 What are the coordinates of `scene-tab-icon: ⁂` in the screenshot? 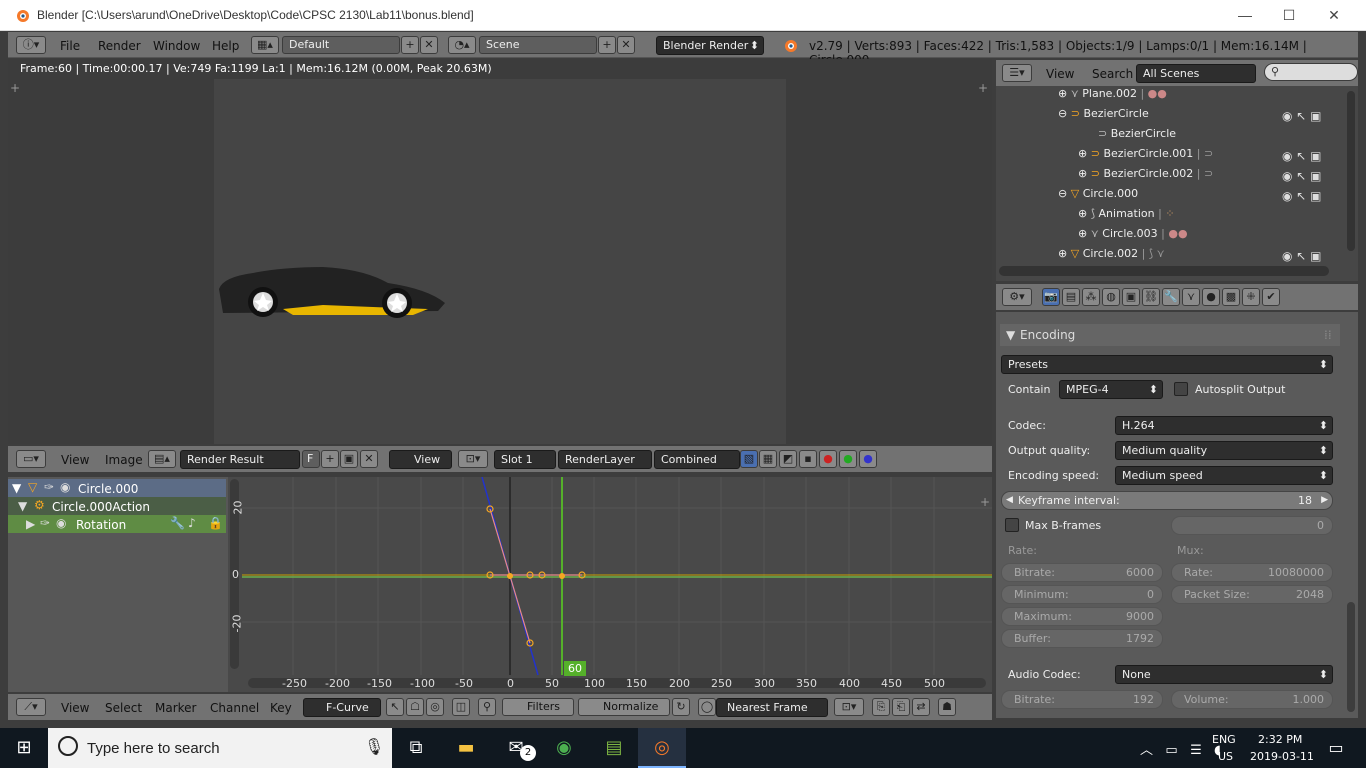 It's located at (1091, 297).